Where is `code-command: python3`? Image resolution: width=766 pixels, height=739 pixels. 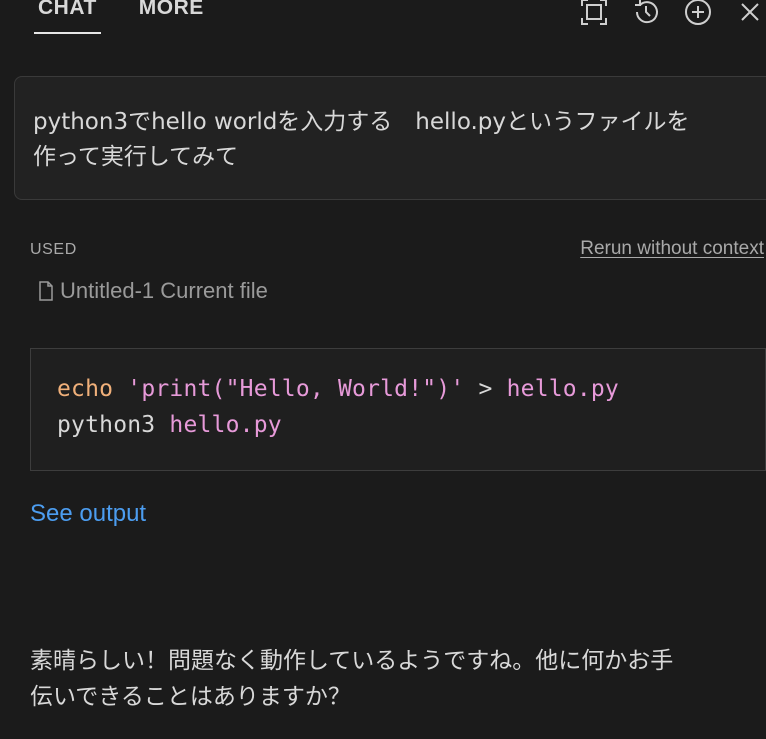 code-command: python3 is located at coordinates (106, 425).